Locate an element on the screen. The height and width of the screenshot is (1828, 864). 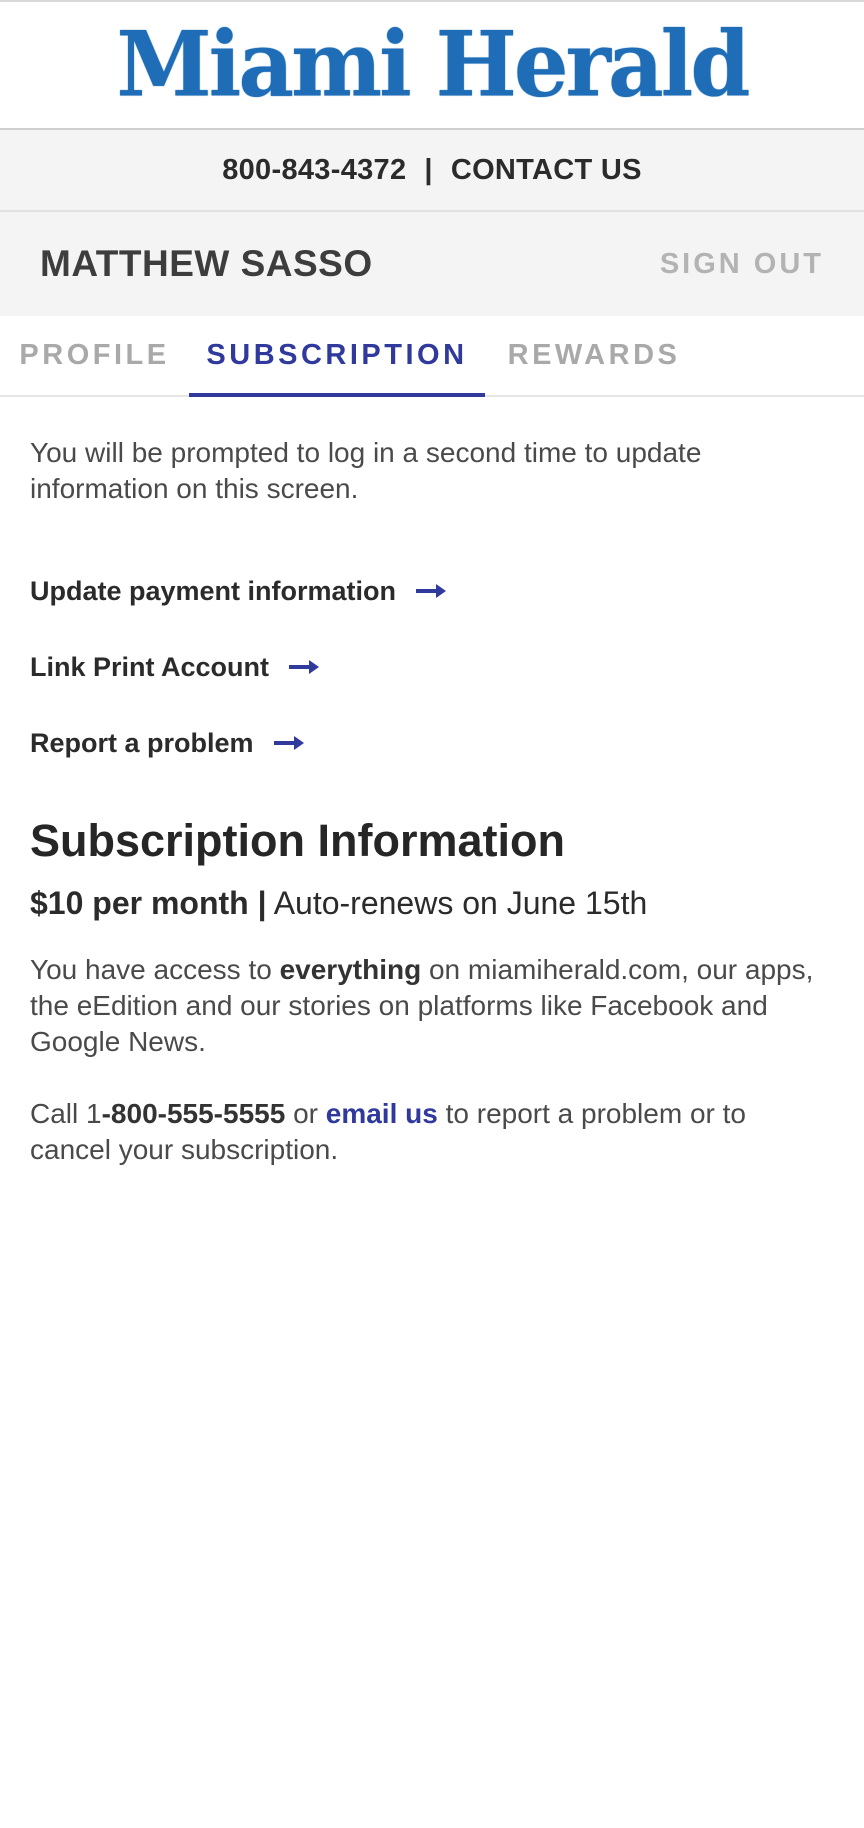
sign-out-button: SIGN OUT is located at coordinates (742, 264).